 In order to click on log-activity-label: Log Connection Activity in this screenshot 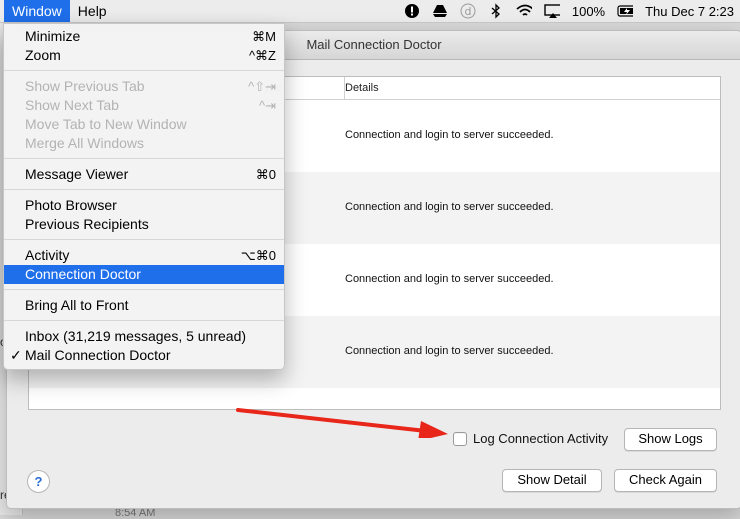, I will do `click(540, 438)`.